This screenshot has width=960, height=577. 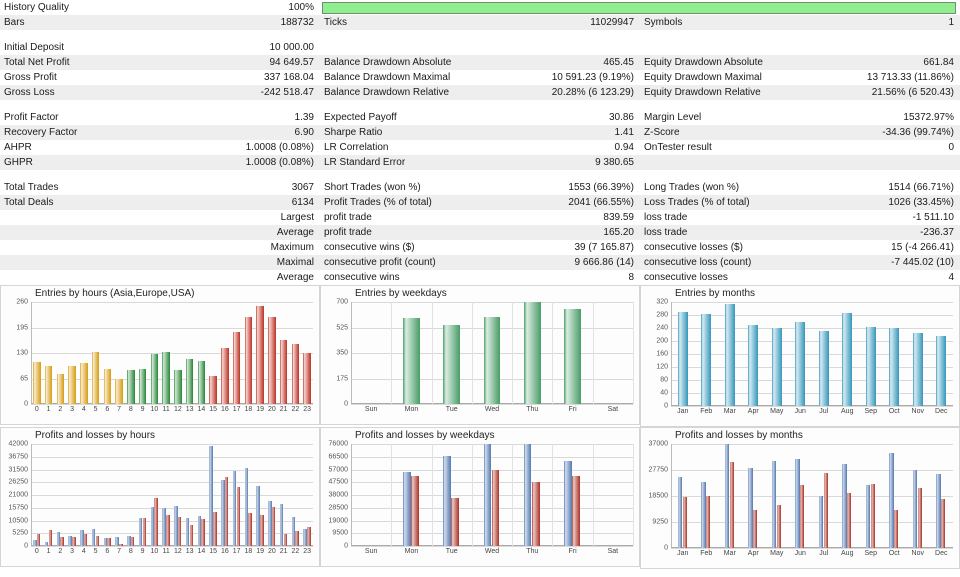 What do you see at coordinates (378, 202) in the screenshot?
I see `stats-label: Profit Trades (% of total)` at bounding box center [378, 202].